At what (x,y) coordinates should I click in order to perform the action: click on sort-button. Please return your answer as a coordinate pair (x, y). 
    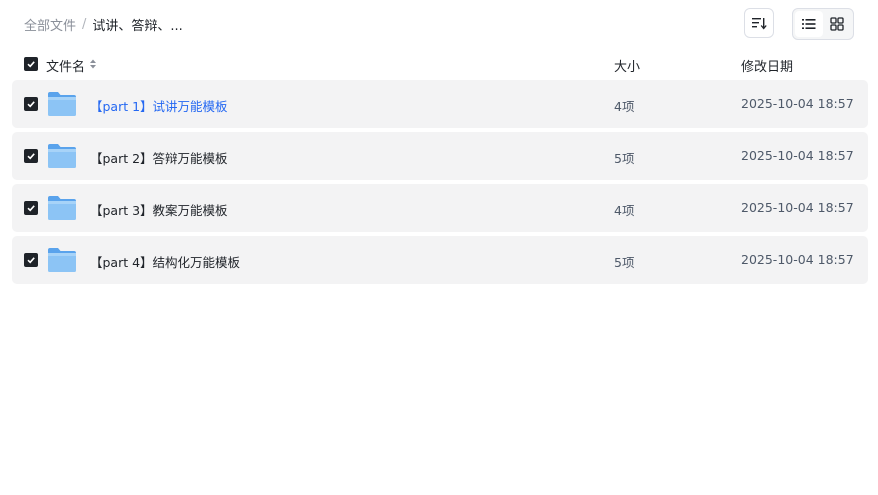
    Looking at the image, I should click on (759, 23).